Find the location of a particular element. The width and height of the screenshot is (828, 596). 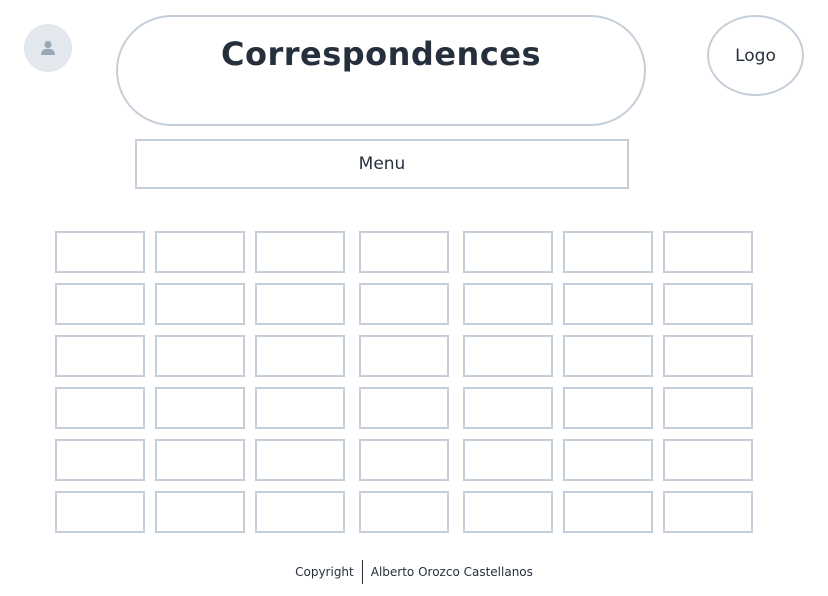

menu-button: Menu is located at coordinates (382, 164).